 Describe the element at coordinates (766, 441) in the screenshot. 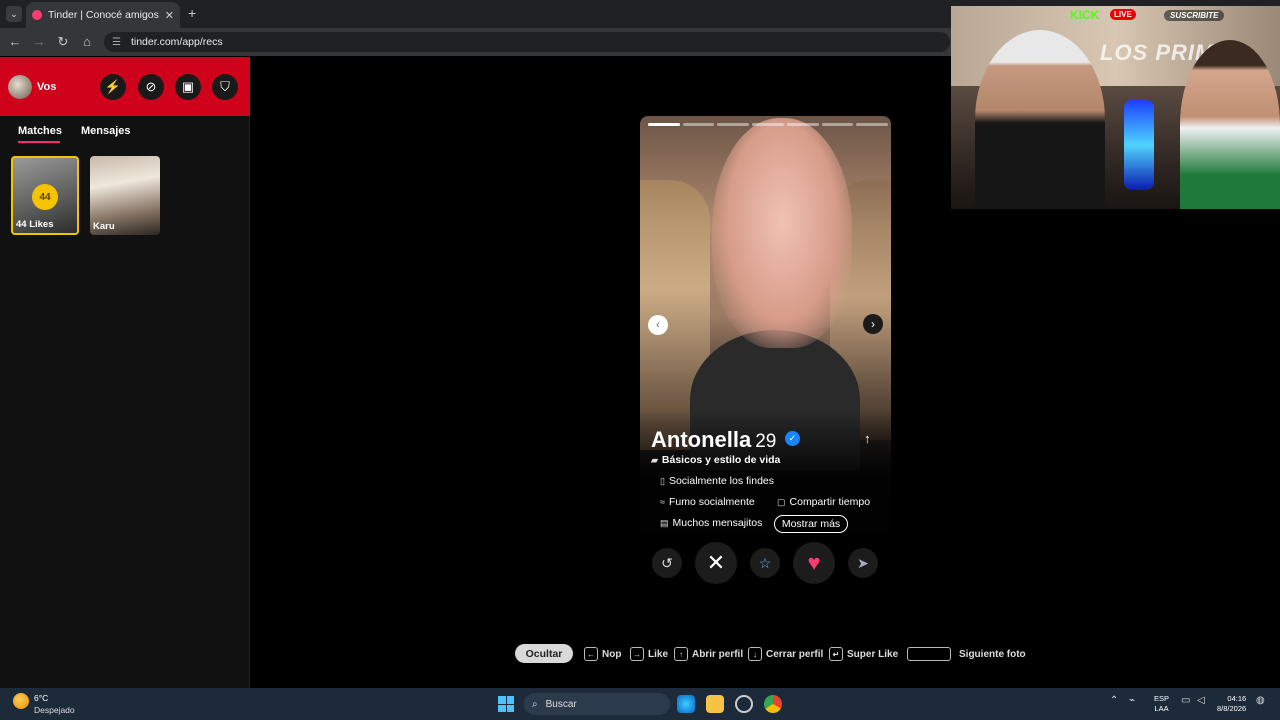

I see `profile-age: 29` at that location.